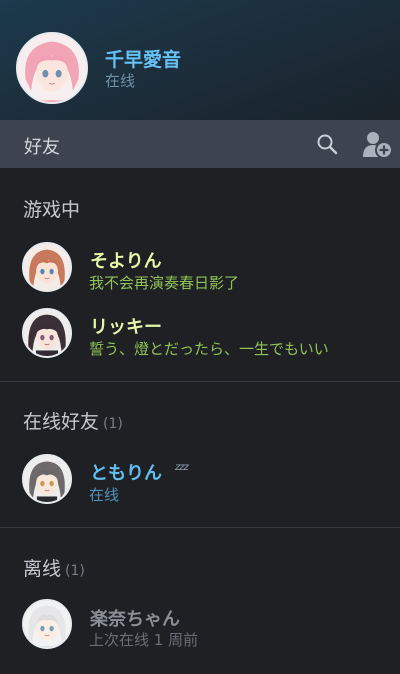 The image size is (400, 674). I want to click on profile-status: 在线, so click(120, 81).